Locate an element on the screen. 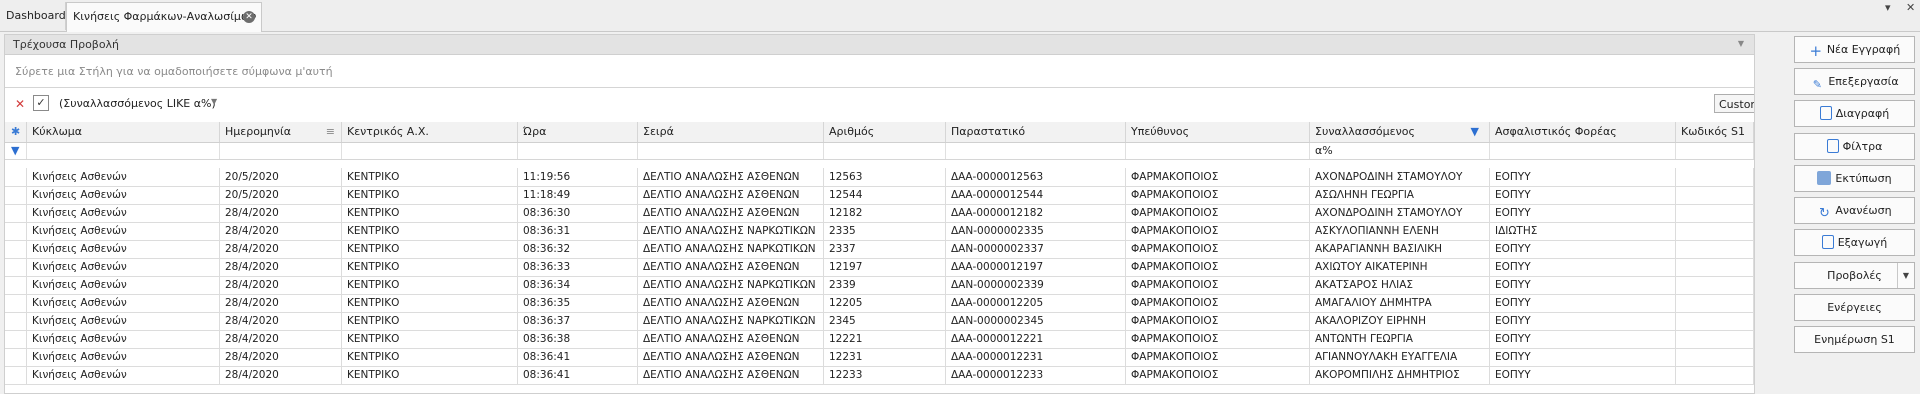 This screenshot has height=394, width=1920. table-cell: 08:36:34 is located at coordinates (578, 285).